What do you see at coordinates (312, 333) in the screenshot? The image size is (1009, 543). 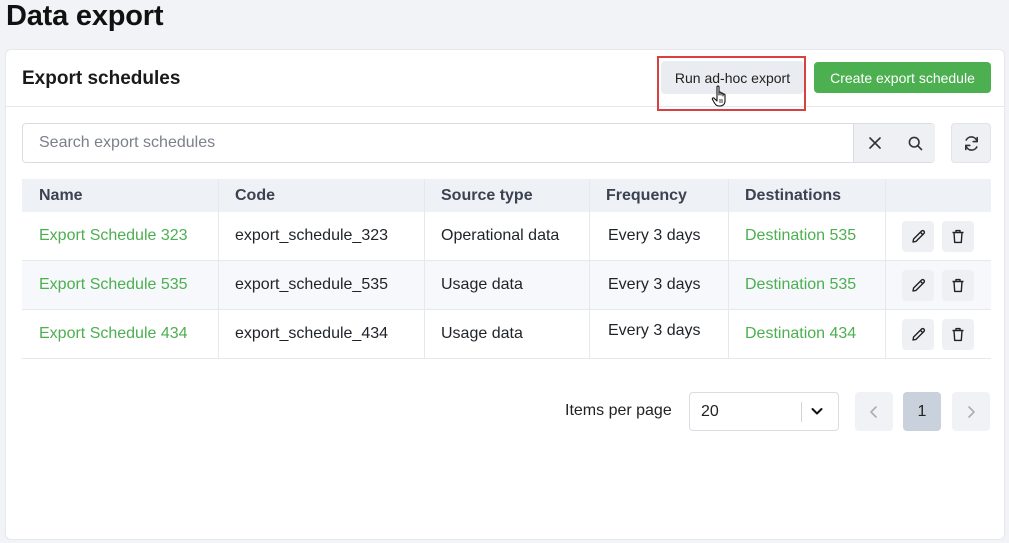 I see `schedule-code: export_schedule_434` at bounding box center [312, 333].